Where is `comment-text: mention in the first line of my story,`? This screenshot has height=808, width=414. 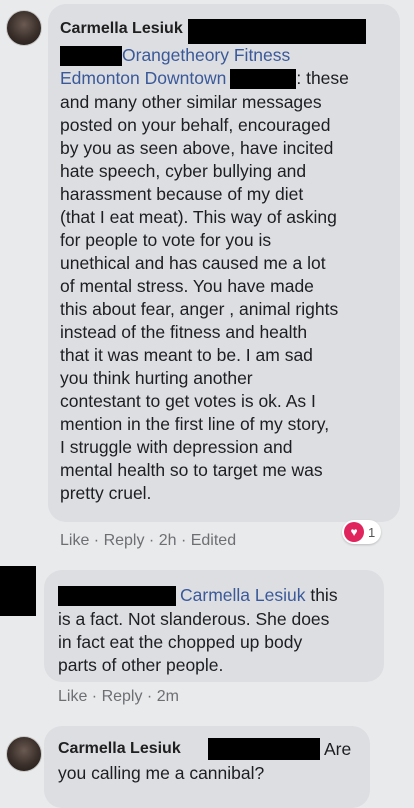
comment-text: mention in the first line of my story, is located at coordinates (195, 424).